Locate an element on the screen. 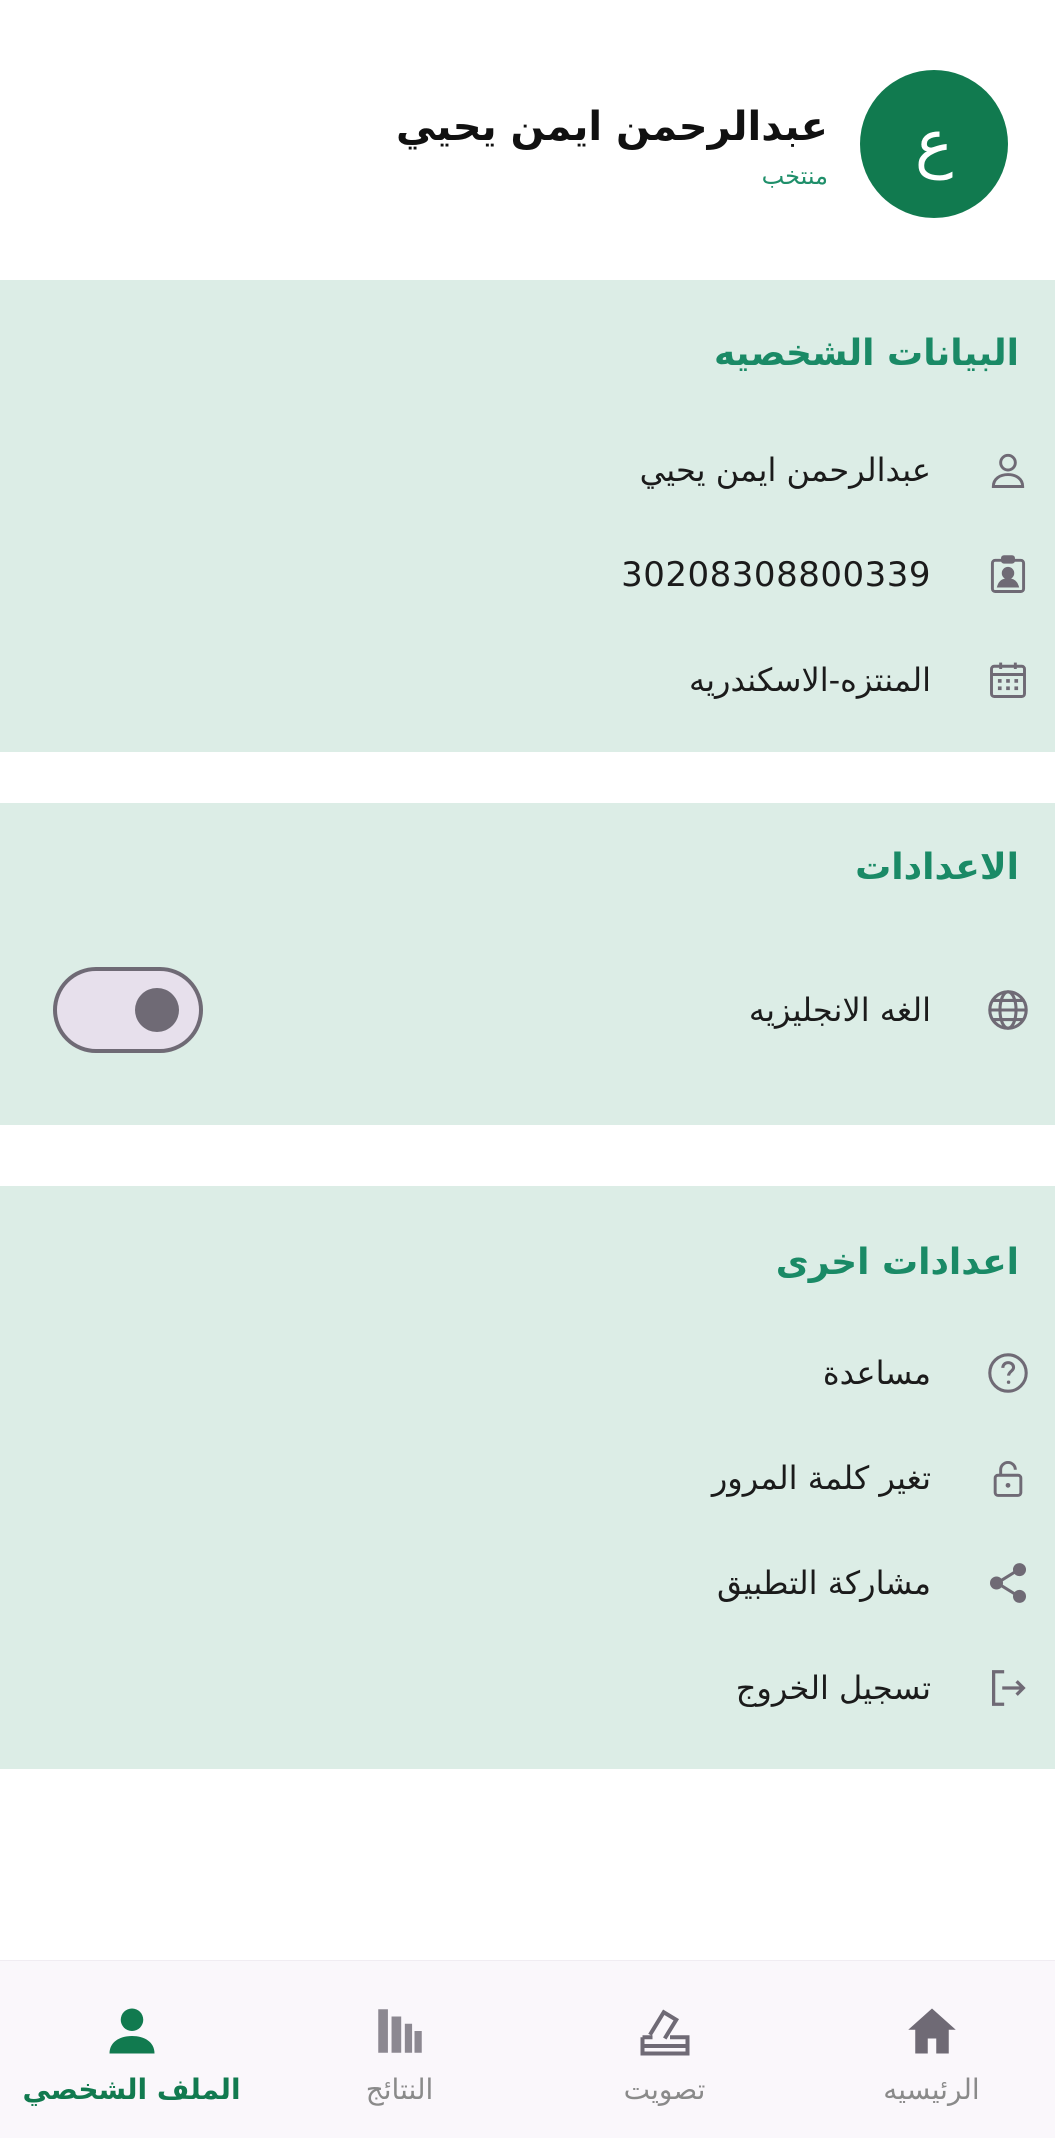 This screenshot has width=1055, height=2138. logout-icon is located at coordinates (1008, 1688).